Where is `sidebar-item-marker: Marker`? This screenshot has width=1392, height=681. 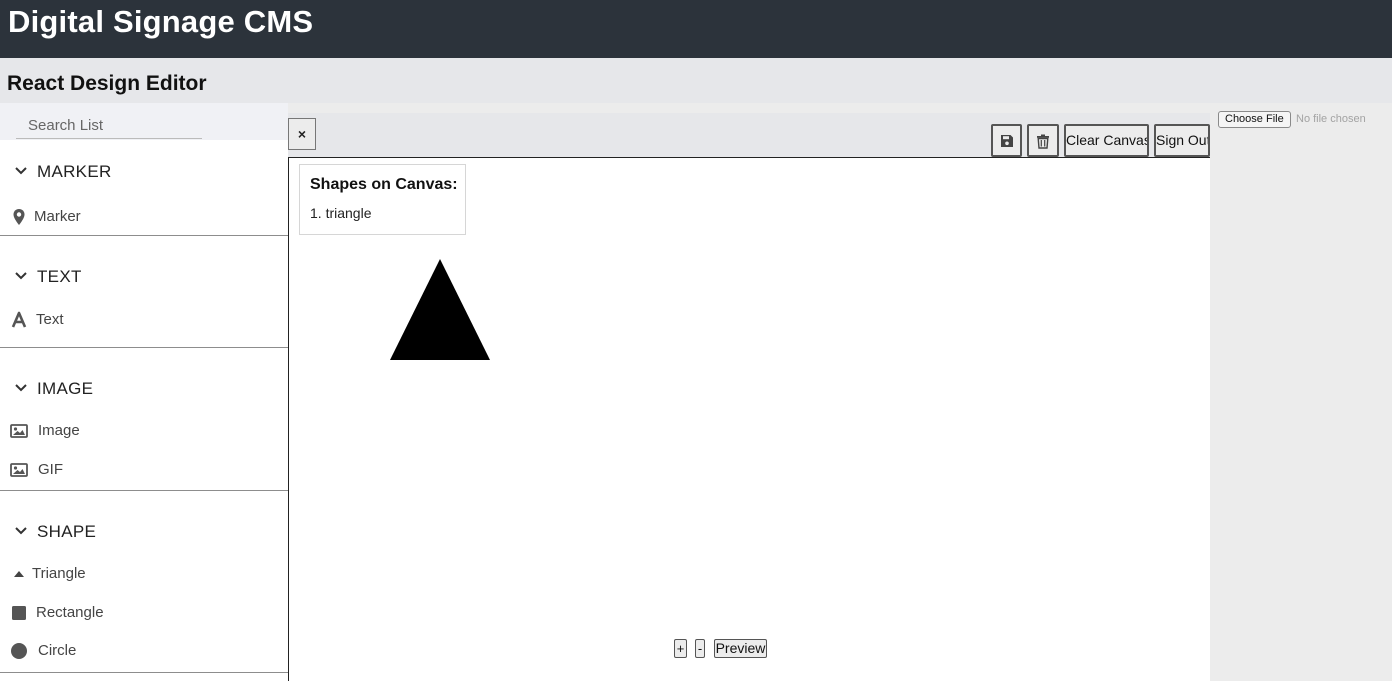 sidebar-item-marker: Marker is located at coordinates (144, 217).